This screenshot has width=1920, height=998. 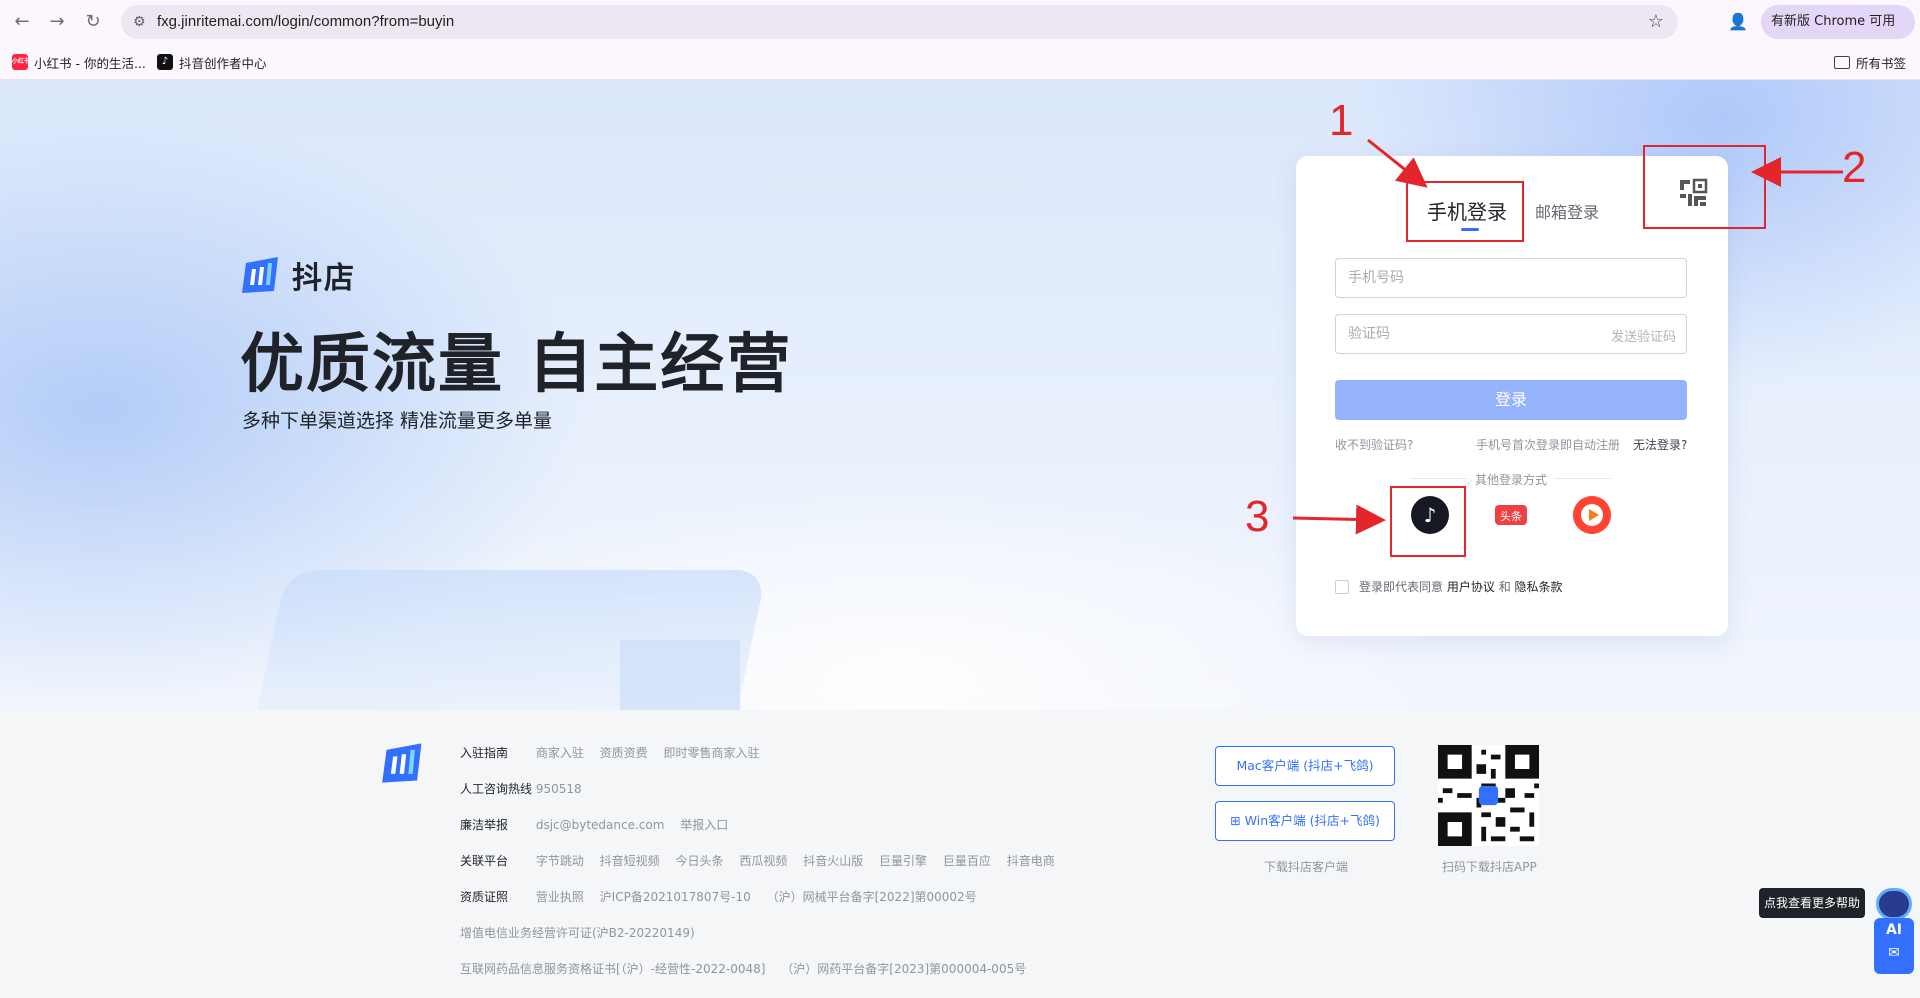 What do you see at coordinates (1894, 904) in the screenshot?
I see `robot-icon` at bounding box center [1894, 904].